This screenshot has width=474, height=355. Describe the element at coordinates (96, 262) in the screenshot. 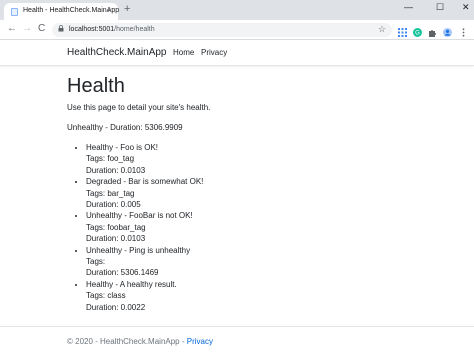

I see `check-tags: Tags:` at that location.